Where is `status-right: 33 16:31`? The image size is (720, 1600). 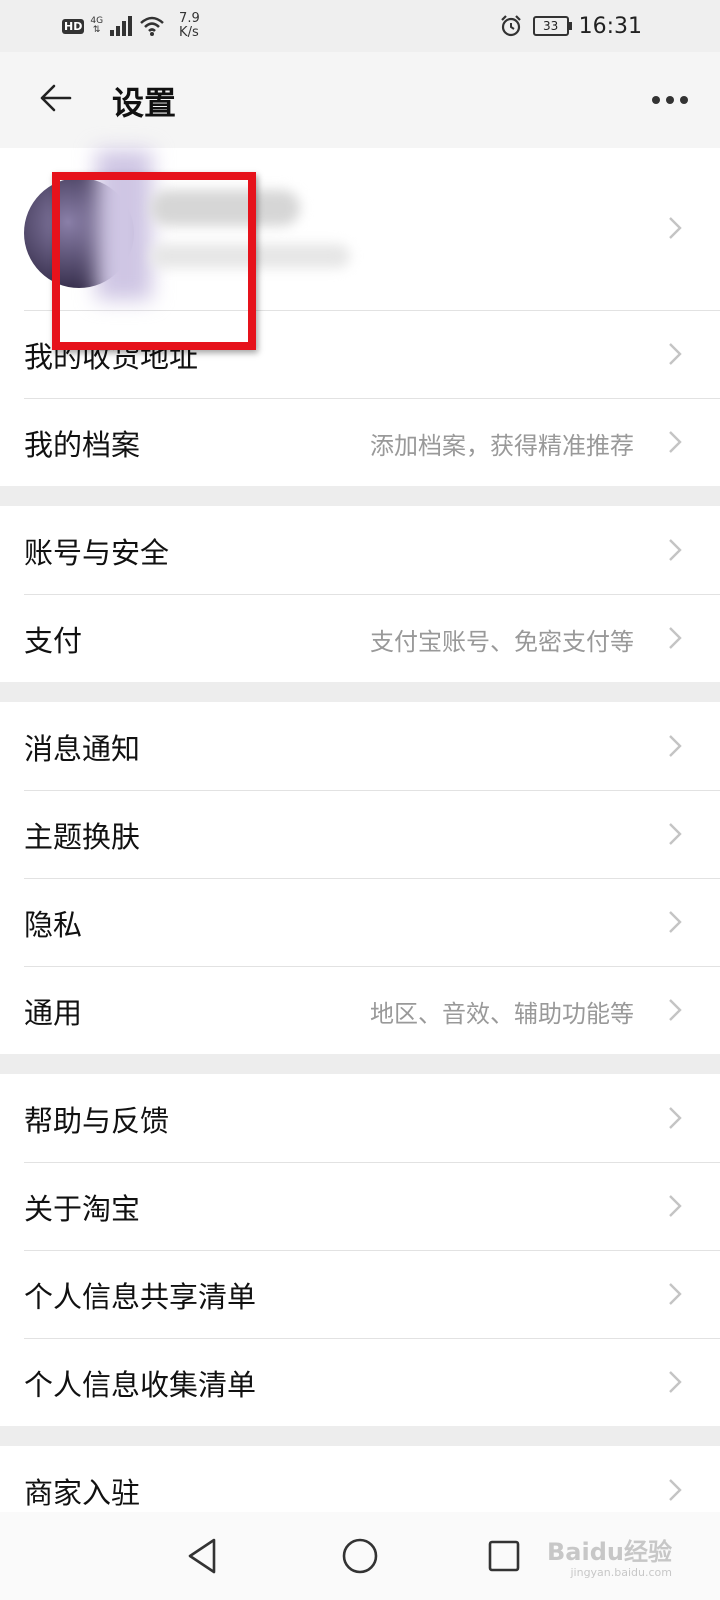
status-right: 33 16:31 is located at coordinates (570, 26).